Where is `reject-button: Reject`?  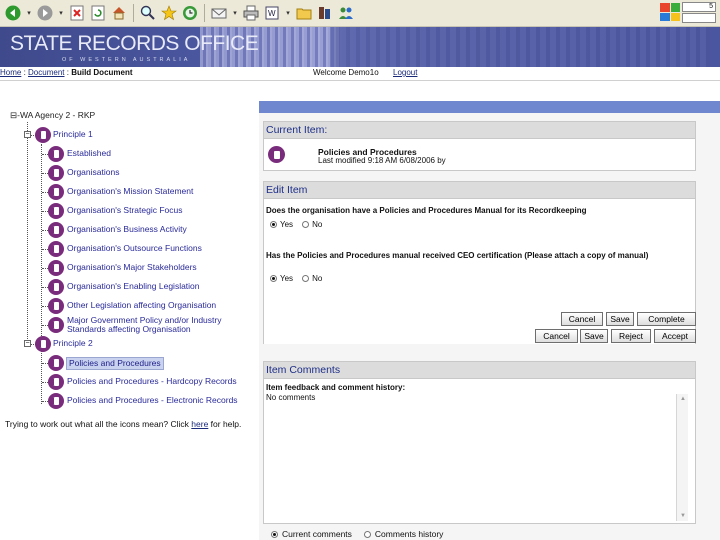 reject-button: Reject is located at coordinates (631, 336).